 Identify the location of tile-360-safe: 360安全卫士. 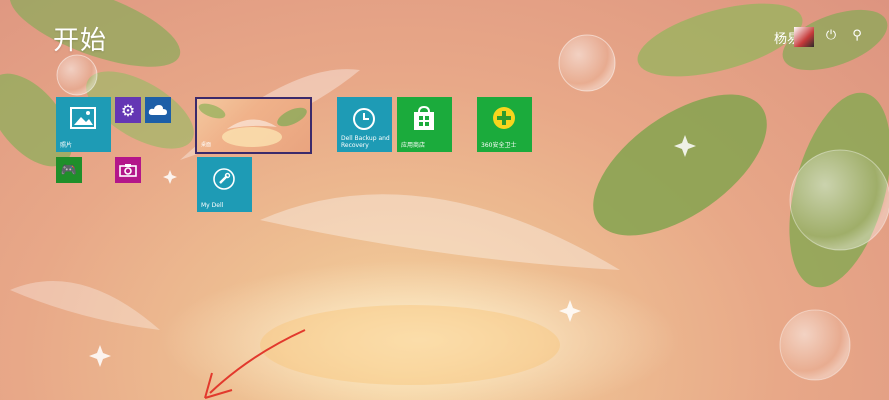
(504, 124).